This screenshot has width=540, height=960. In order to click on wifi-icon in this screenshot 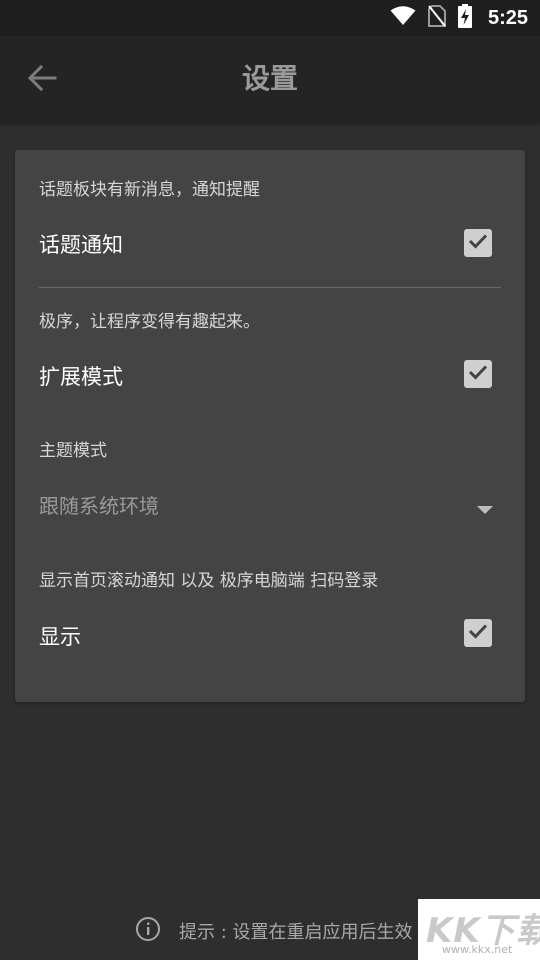, I will do `click(403, 18)`.